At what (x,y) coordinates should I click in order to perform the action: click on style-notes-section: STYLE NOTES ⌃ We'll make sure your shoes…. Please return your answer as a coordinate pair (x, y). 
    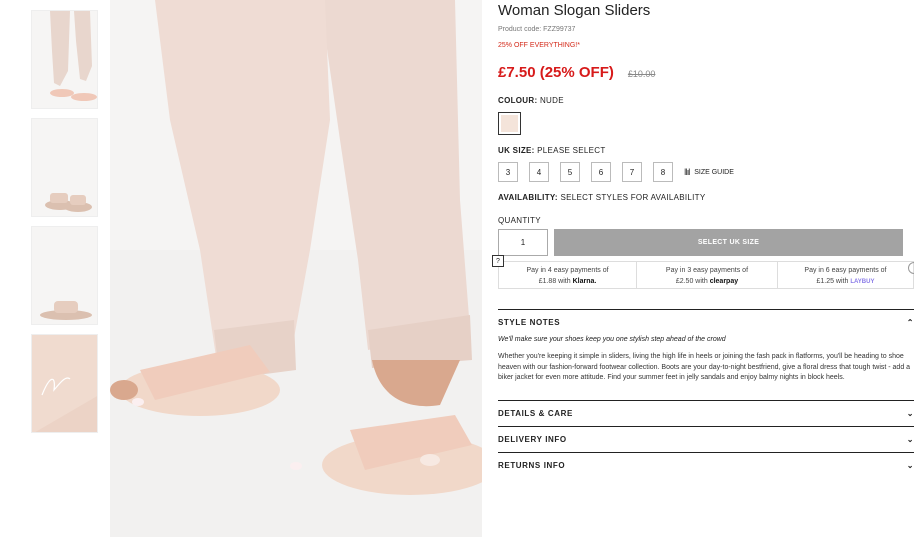
    Looking at the image, I should click on (706, 346).